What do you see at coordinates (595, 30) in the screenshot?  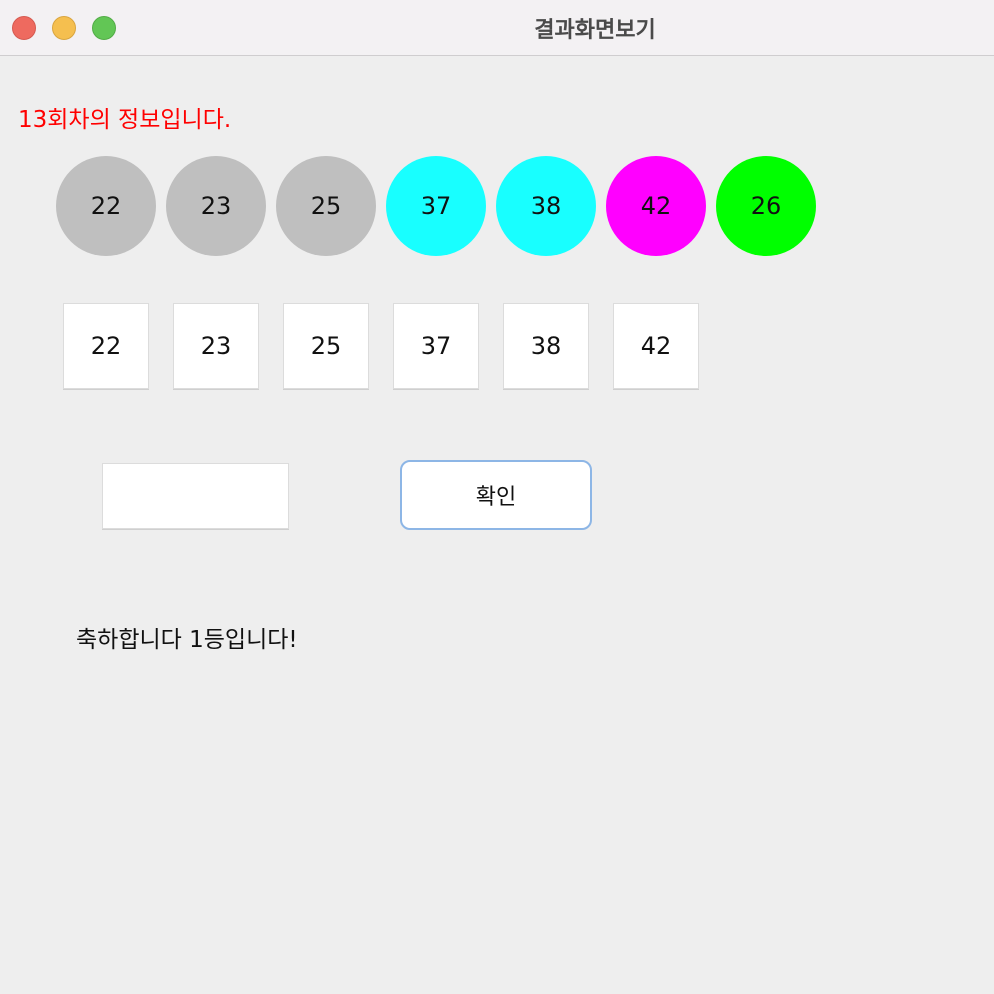 I see `window-title: 결과화면보기` at bounding box center [595, 30].